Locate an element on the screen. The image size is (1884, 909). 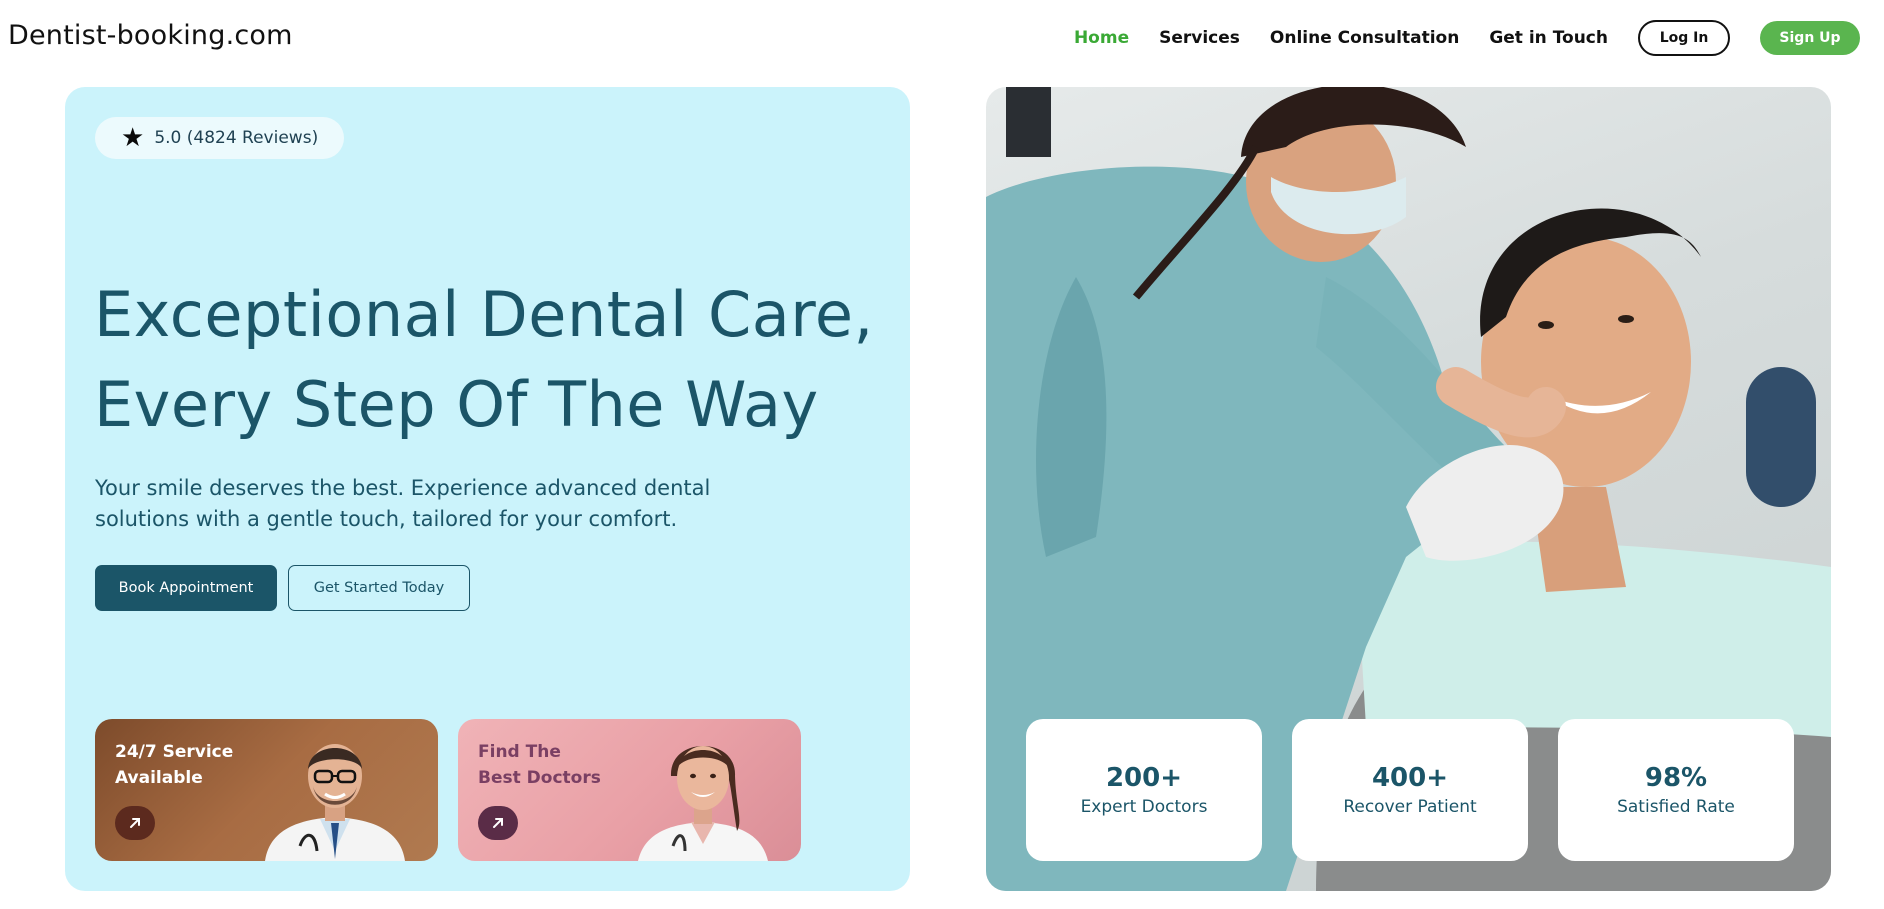
doctor-photo-male is located at coordinates (335, 796).